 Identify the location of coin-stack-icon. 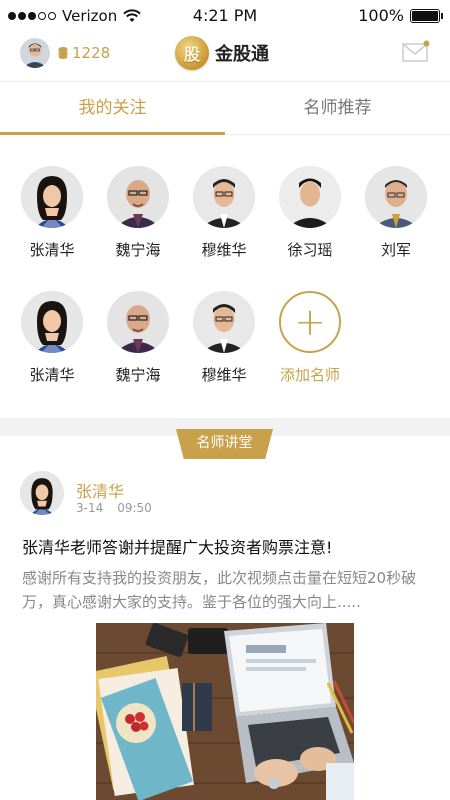
(63, 53).